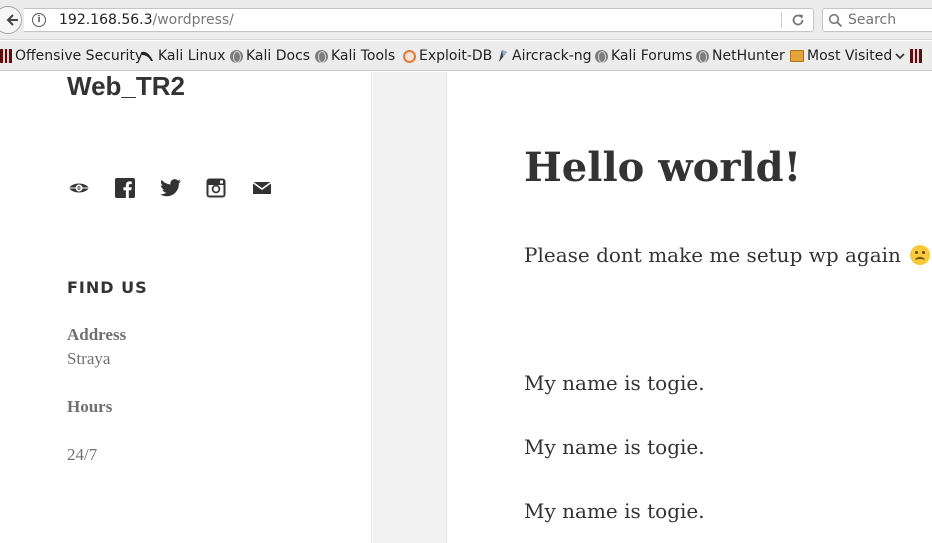  I want to click on exploit-db-icon, so click(409, 56).